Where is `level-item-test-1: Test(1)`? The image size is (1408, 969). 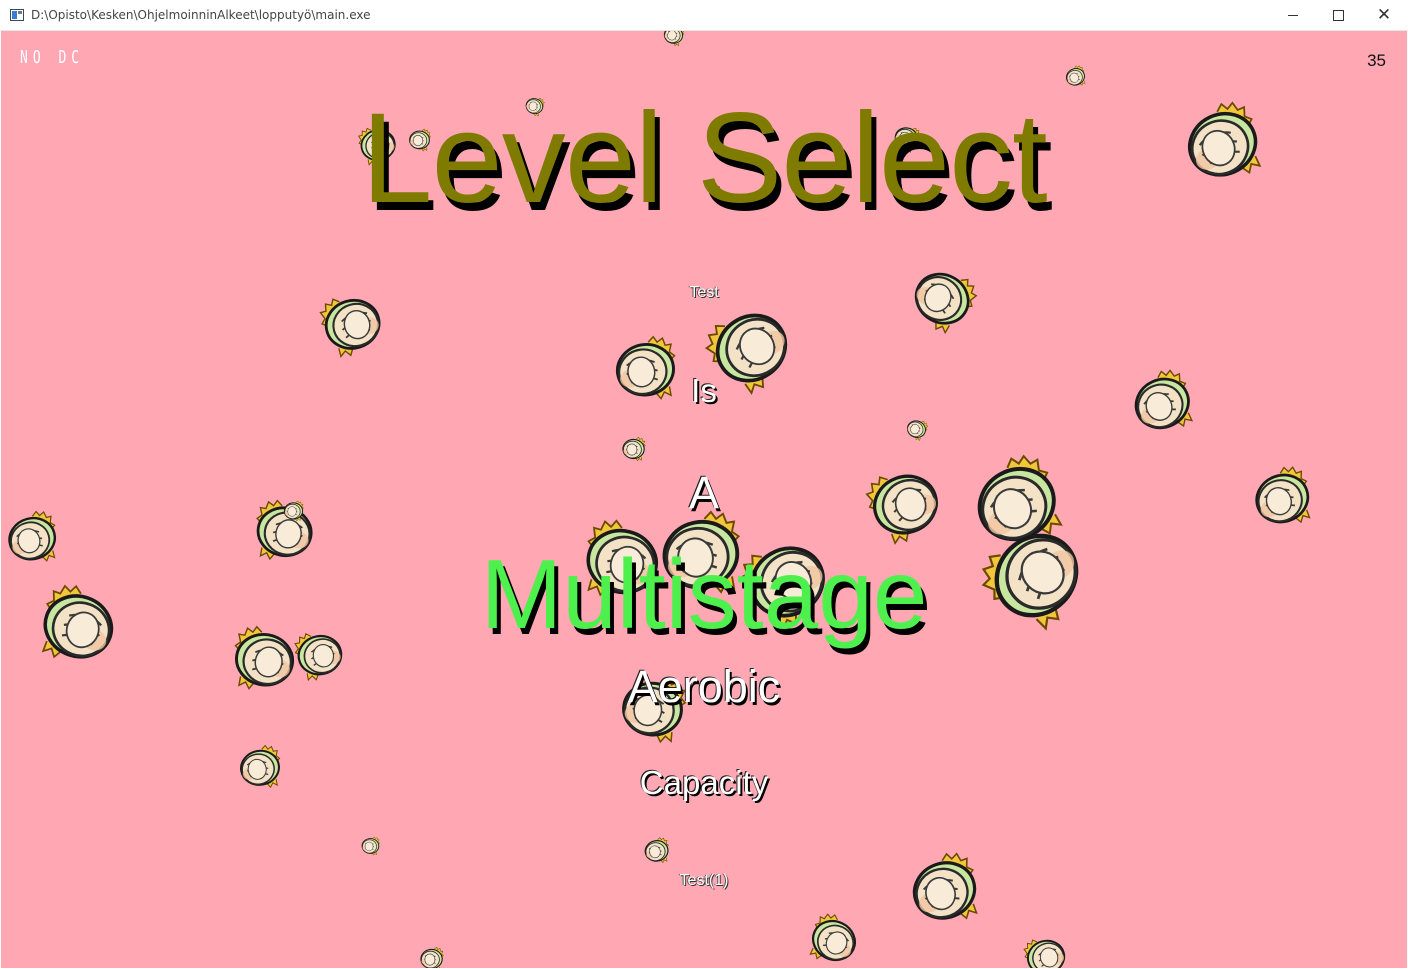 level-item-test-1: Test(1) is located at coordinates (704, 881).